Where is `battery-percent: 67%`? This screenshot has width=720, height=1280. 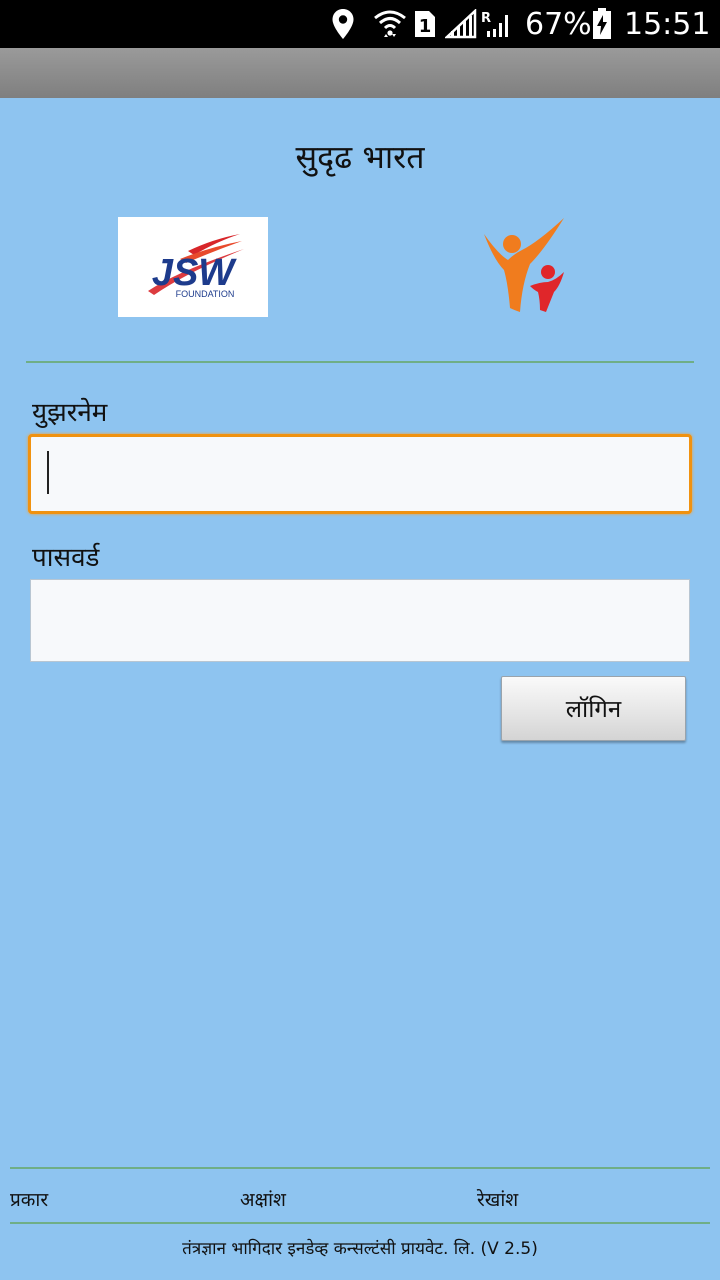 battery-percent: 67% is located at coordinates (558, 24).